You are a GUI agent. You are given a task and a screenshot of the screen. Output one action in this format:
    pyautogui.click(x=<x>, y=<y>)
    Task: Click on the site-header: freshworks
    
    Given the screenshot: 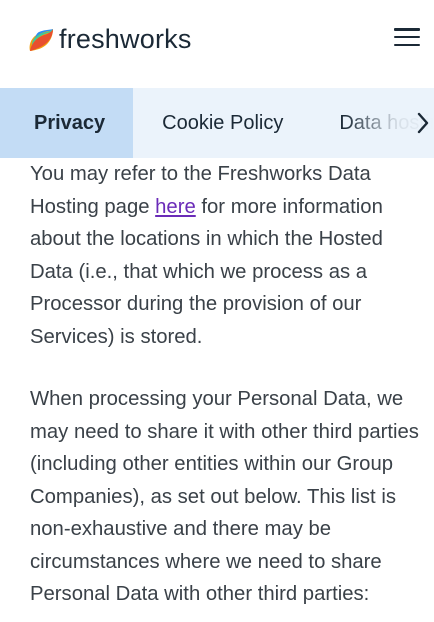 What is the action you would take?
    pyautogui.click(x=217, y=44)
    